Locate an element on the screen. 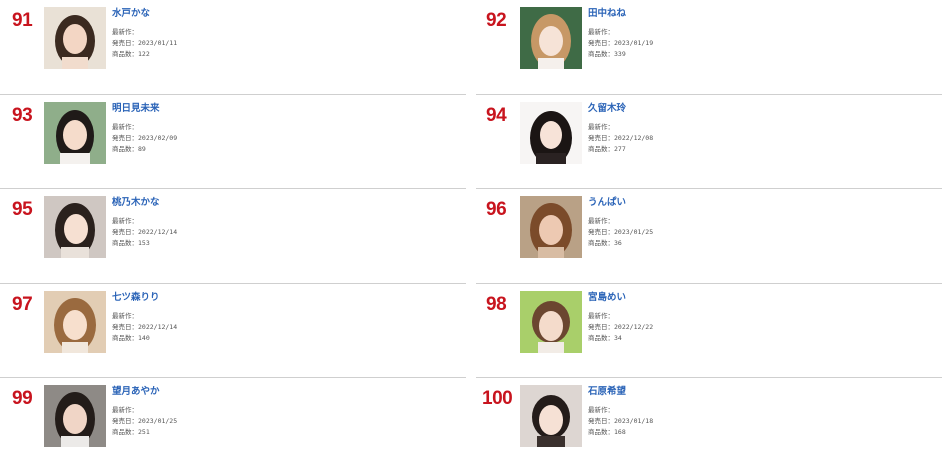  ranking-entry: 98 宮島めい 最新作： 発売日：2022/12/22 商品数：34 is located at coordinates (709, 331).